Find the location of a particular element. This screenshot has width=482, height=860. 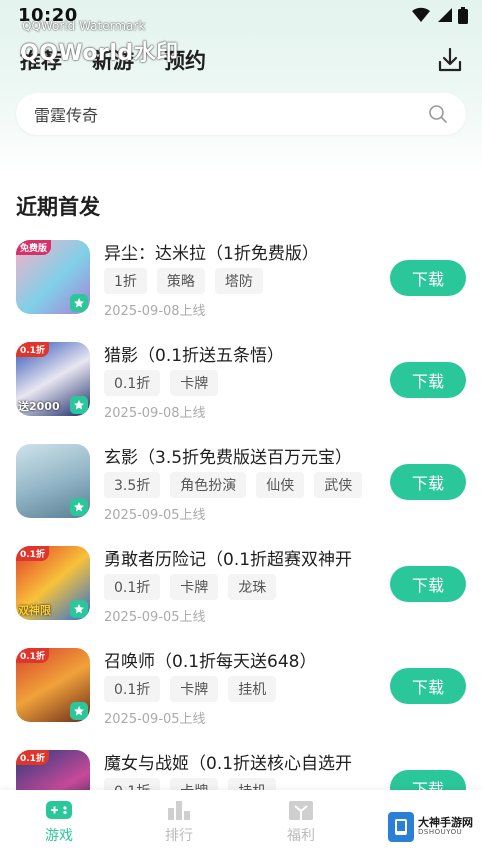

game-tags: 3.5折 角色扮演 仙侠 武侠 is located at coordinates (233, 485).